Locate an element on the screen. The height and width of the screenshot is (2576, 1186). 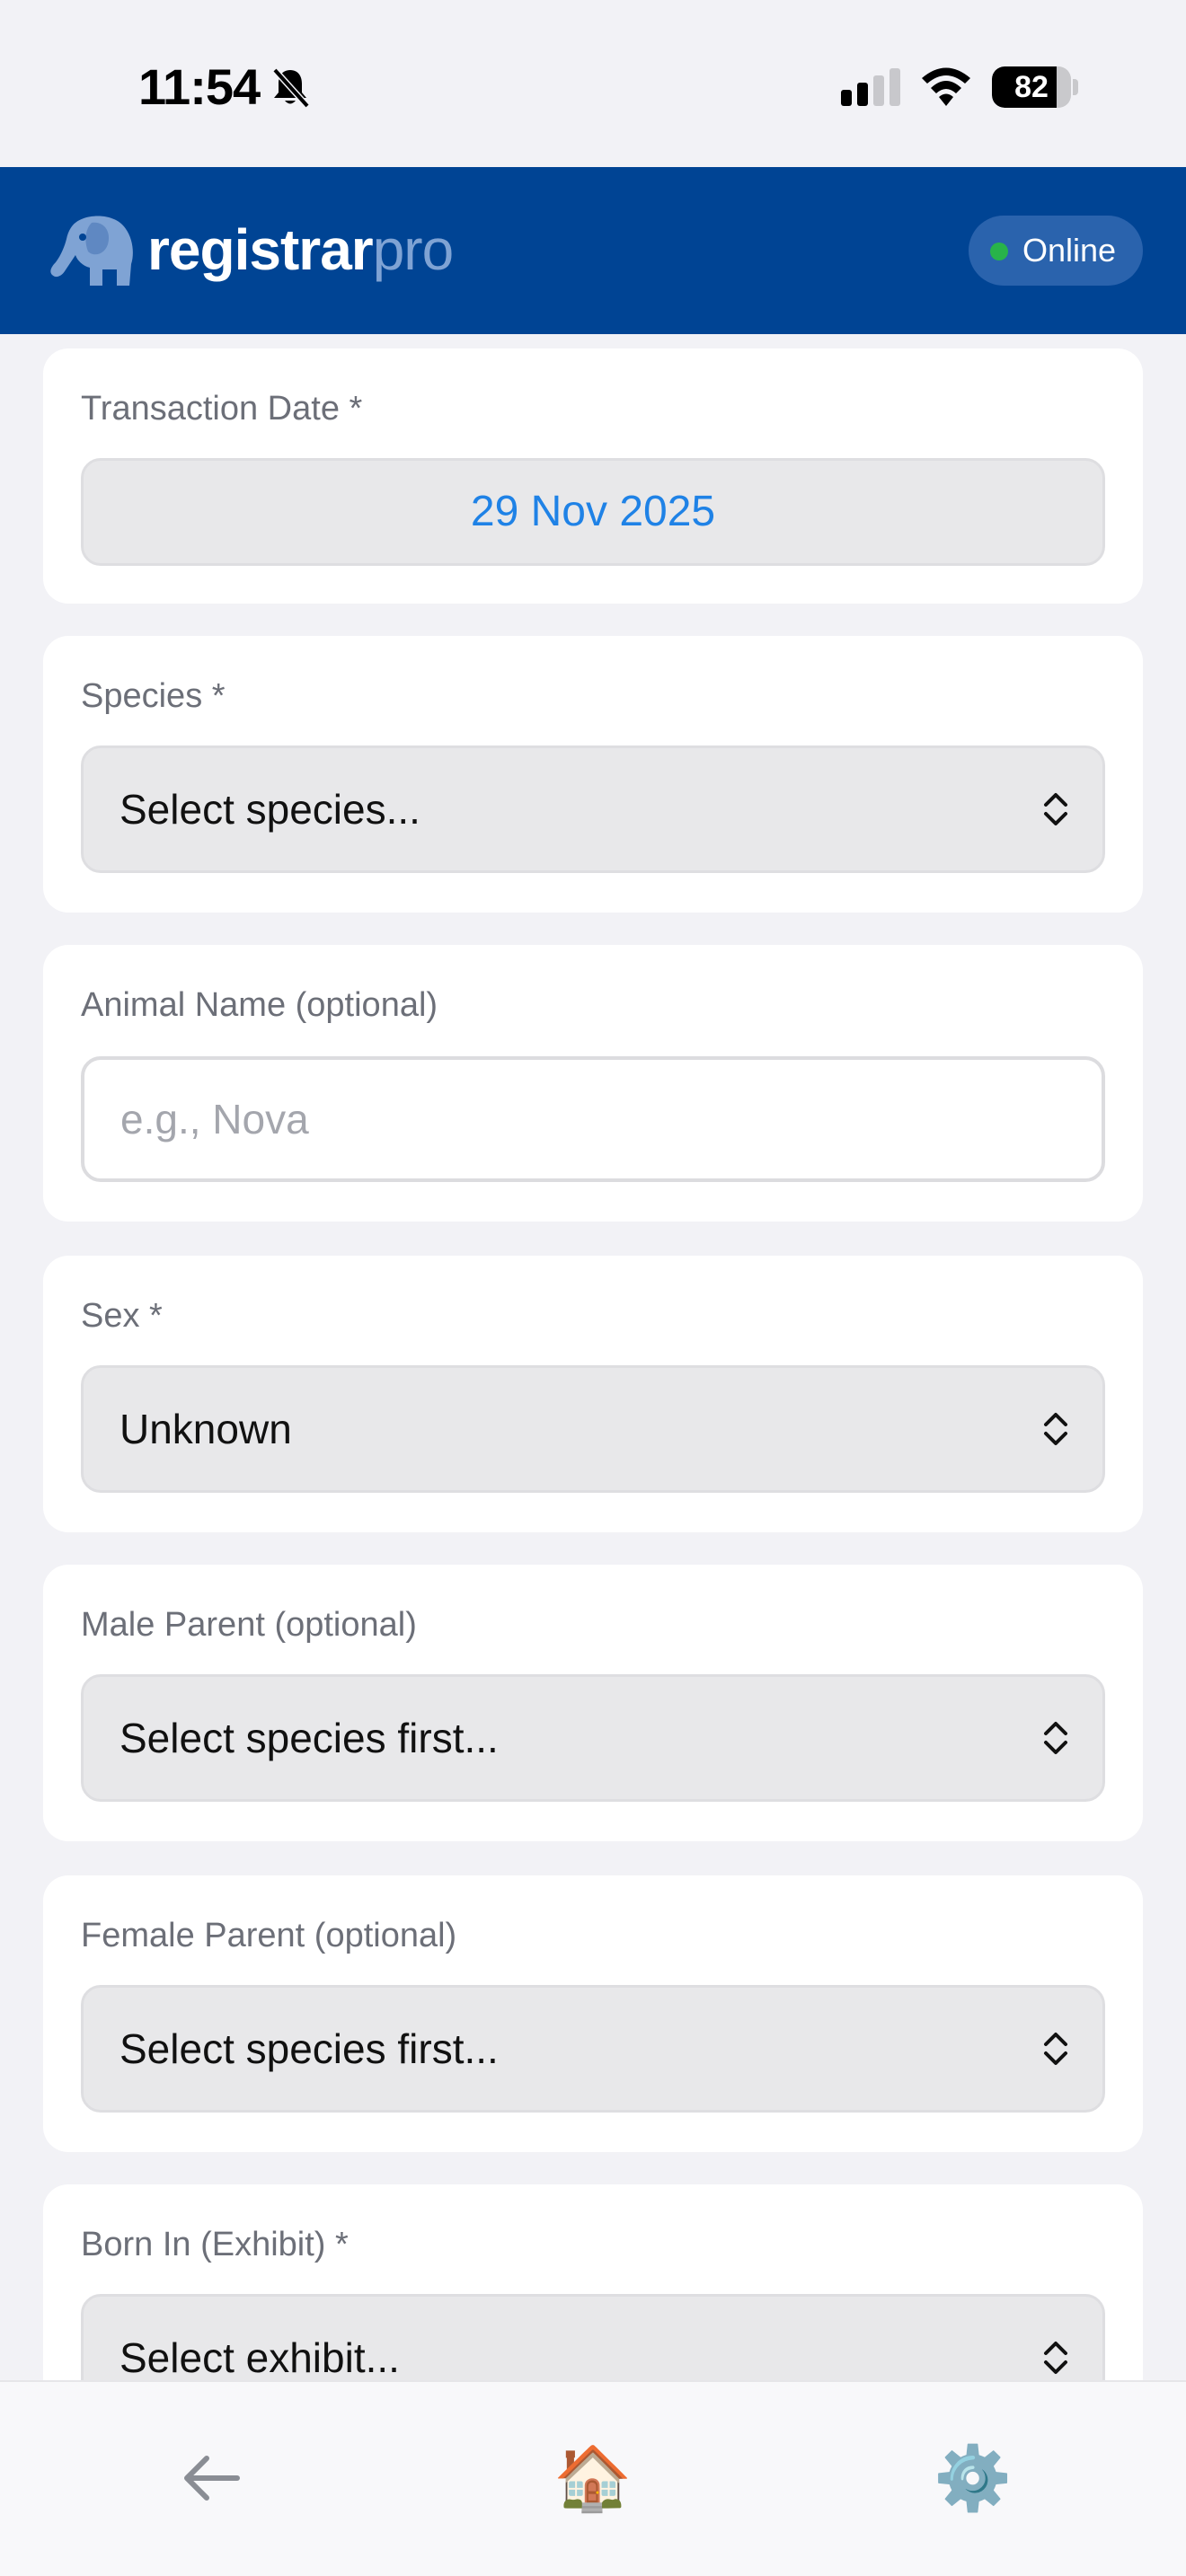
brand-name: registrar is located at coordinates (260, 249).